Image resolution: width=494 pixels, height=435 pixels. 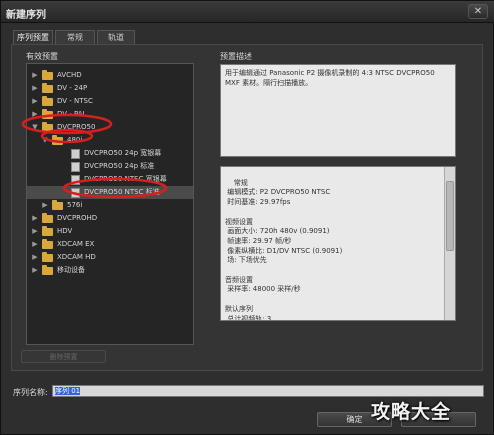 I want to click on red-annotation-marks, so click(x=94, y=156).